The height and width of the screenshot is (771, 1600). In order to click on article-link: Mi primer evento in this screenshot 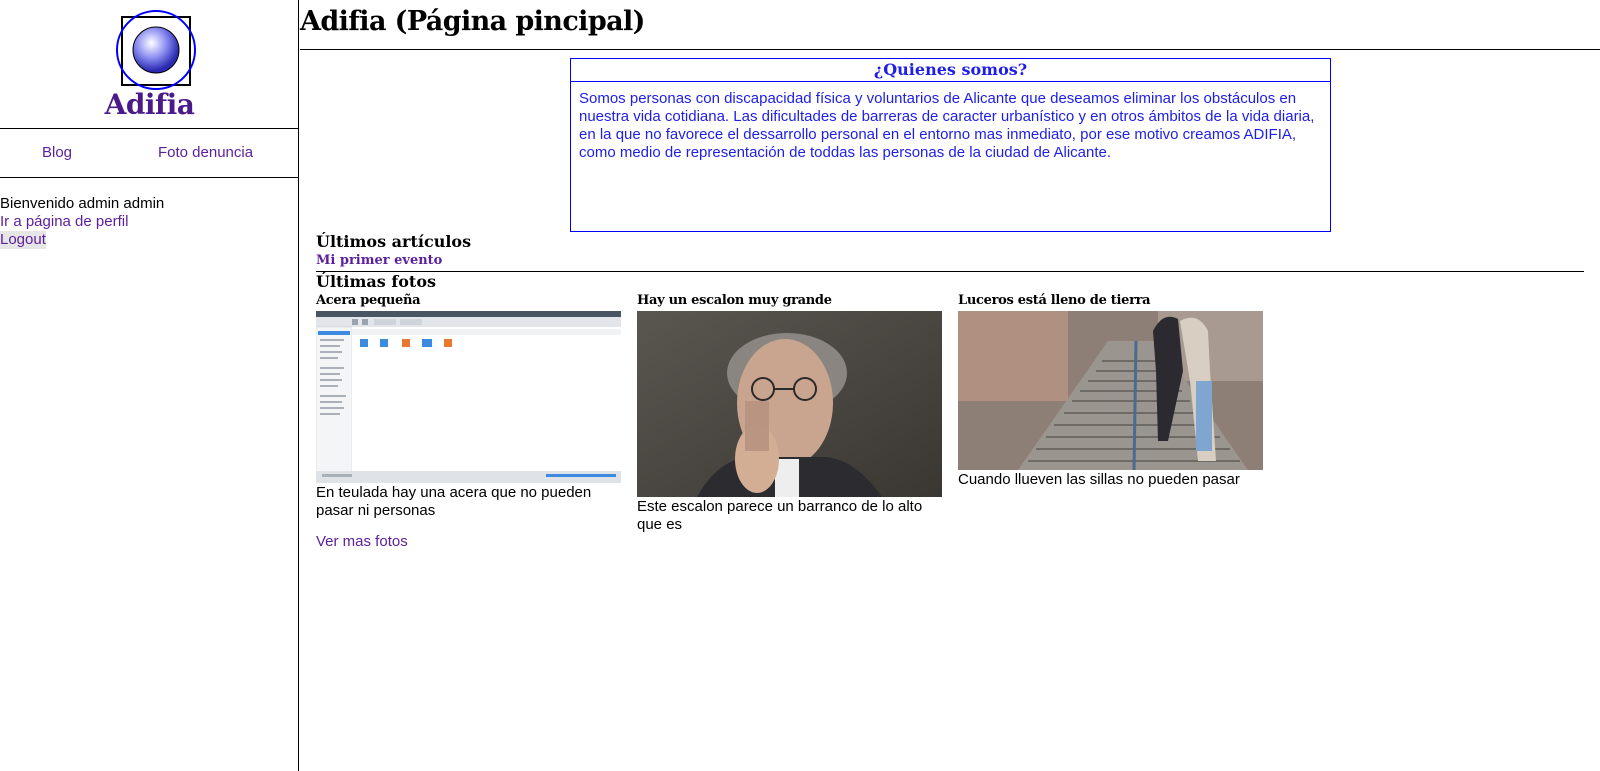, I will do `click(379, 260)`.